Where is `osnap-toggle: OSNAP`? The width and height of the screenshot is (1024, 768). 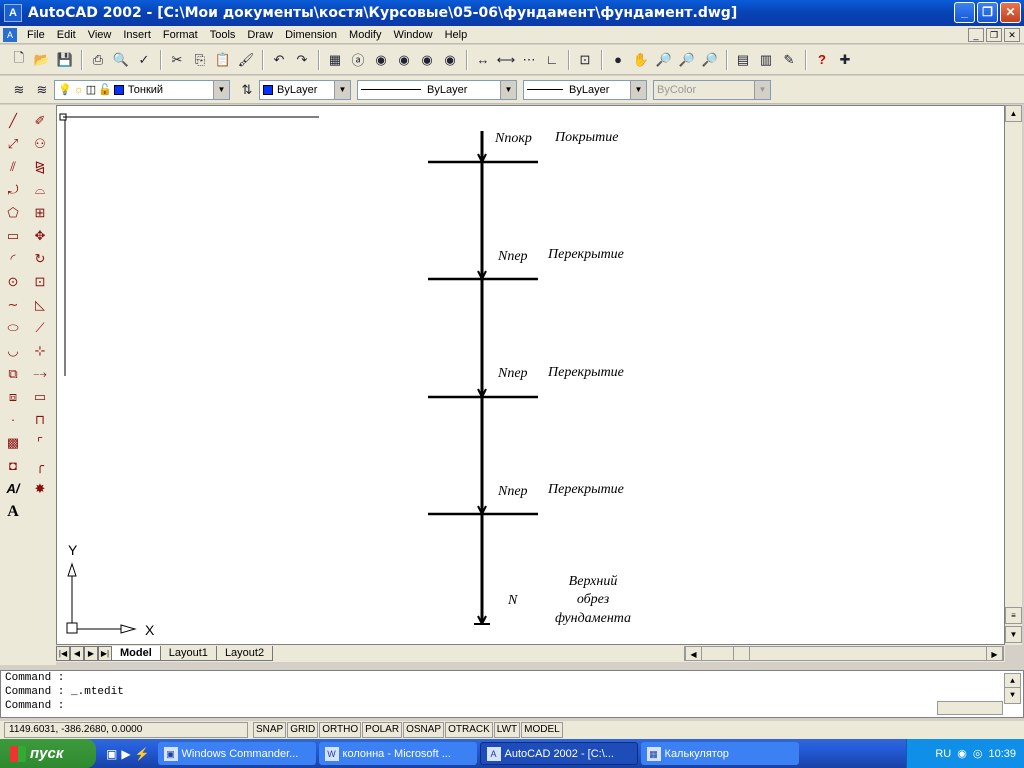
osnap-toggle: OSNAP is located at coordinates (424, 730).